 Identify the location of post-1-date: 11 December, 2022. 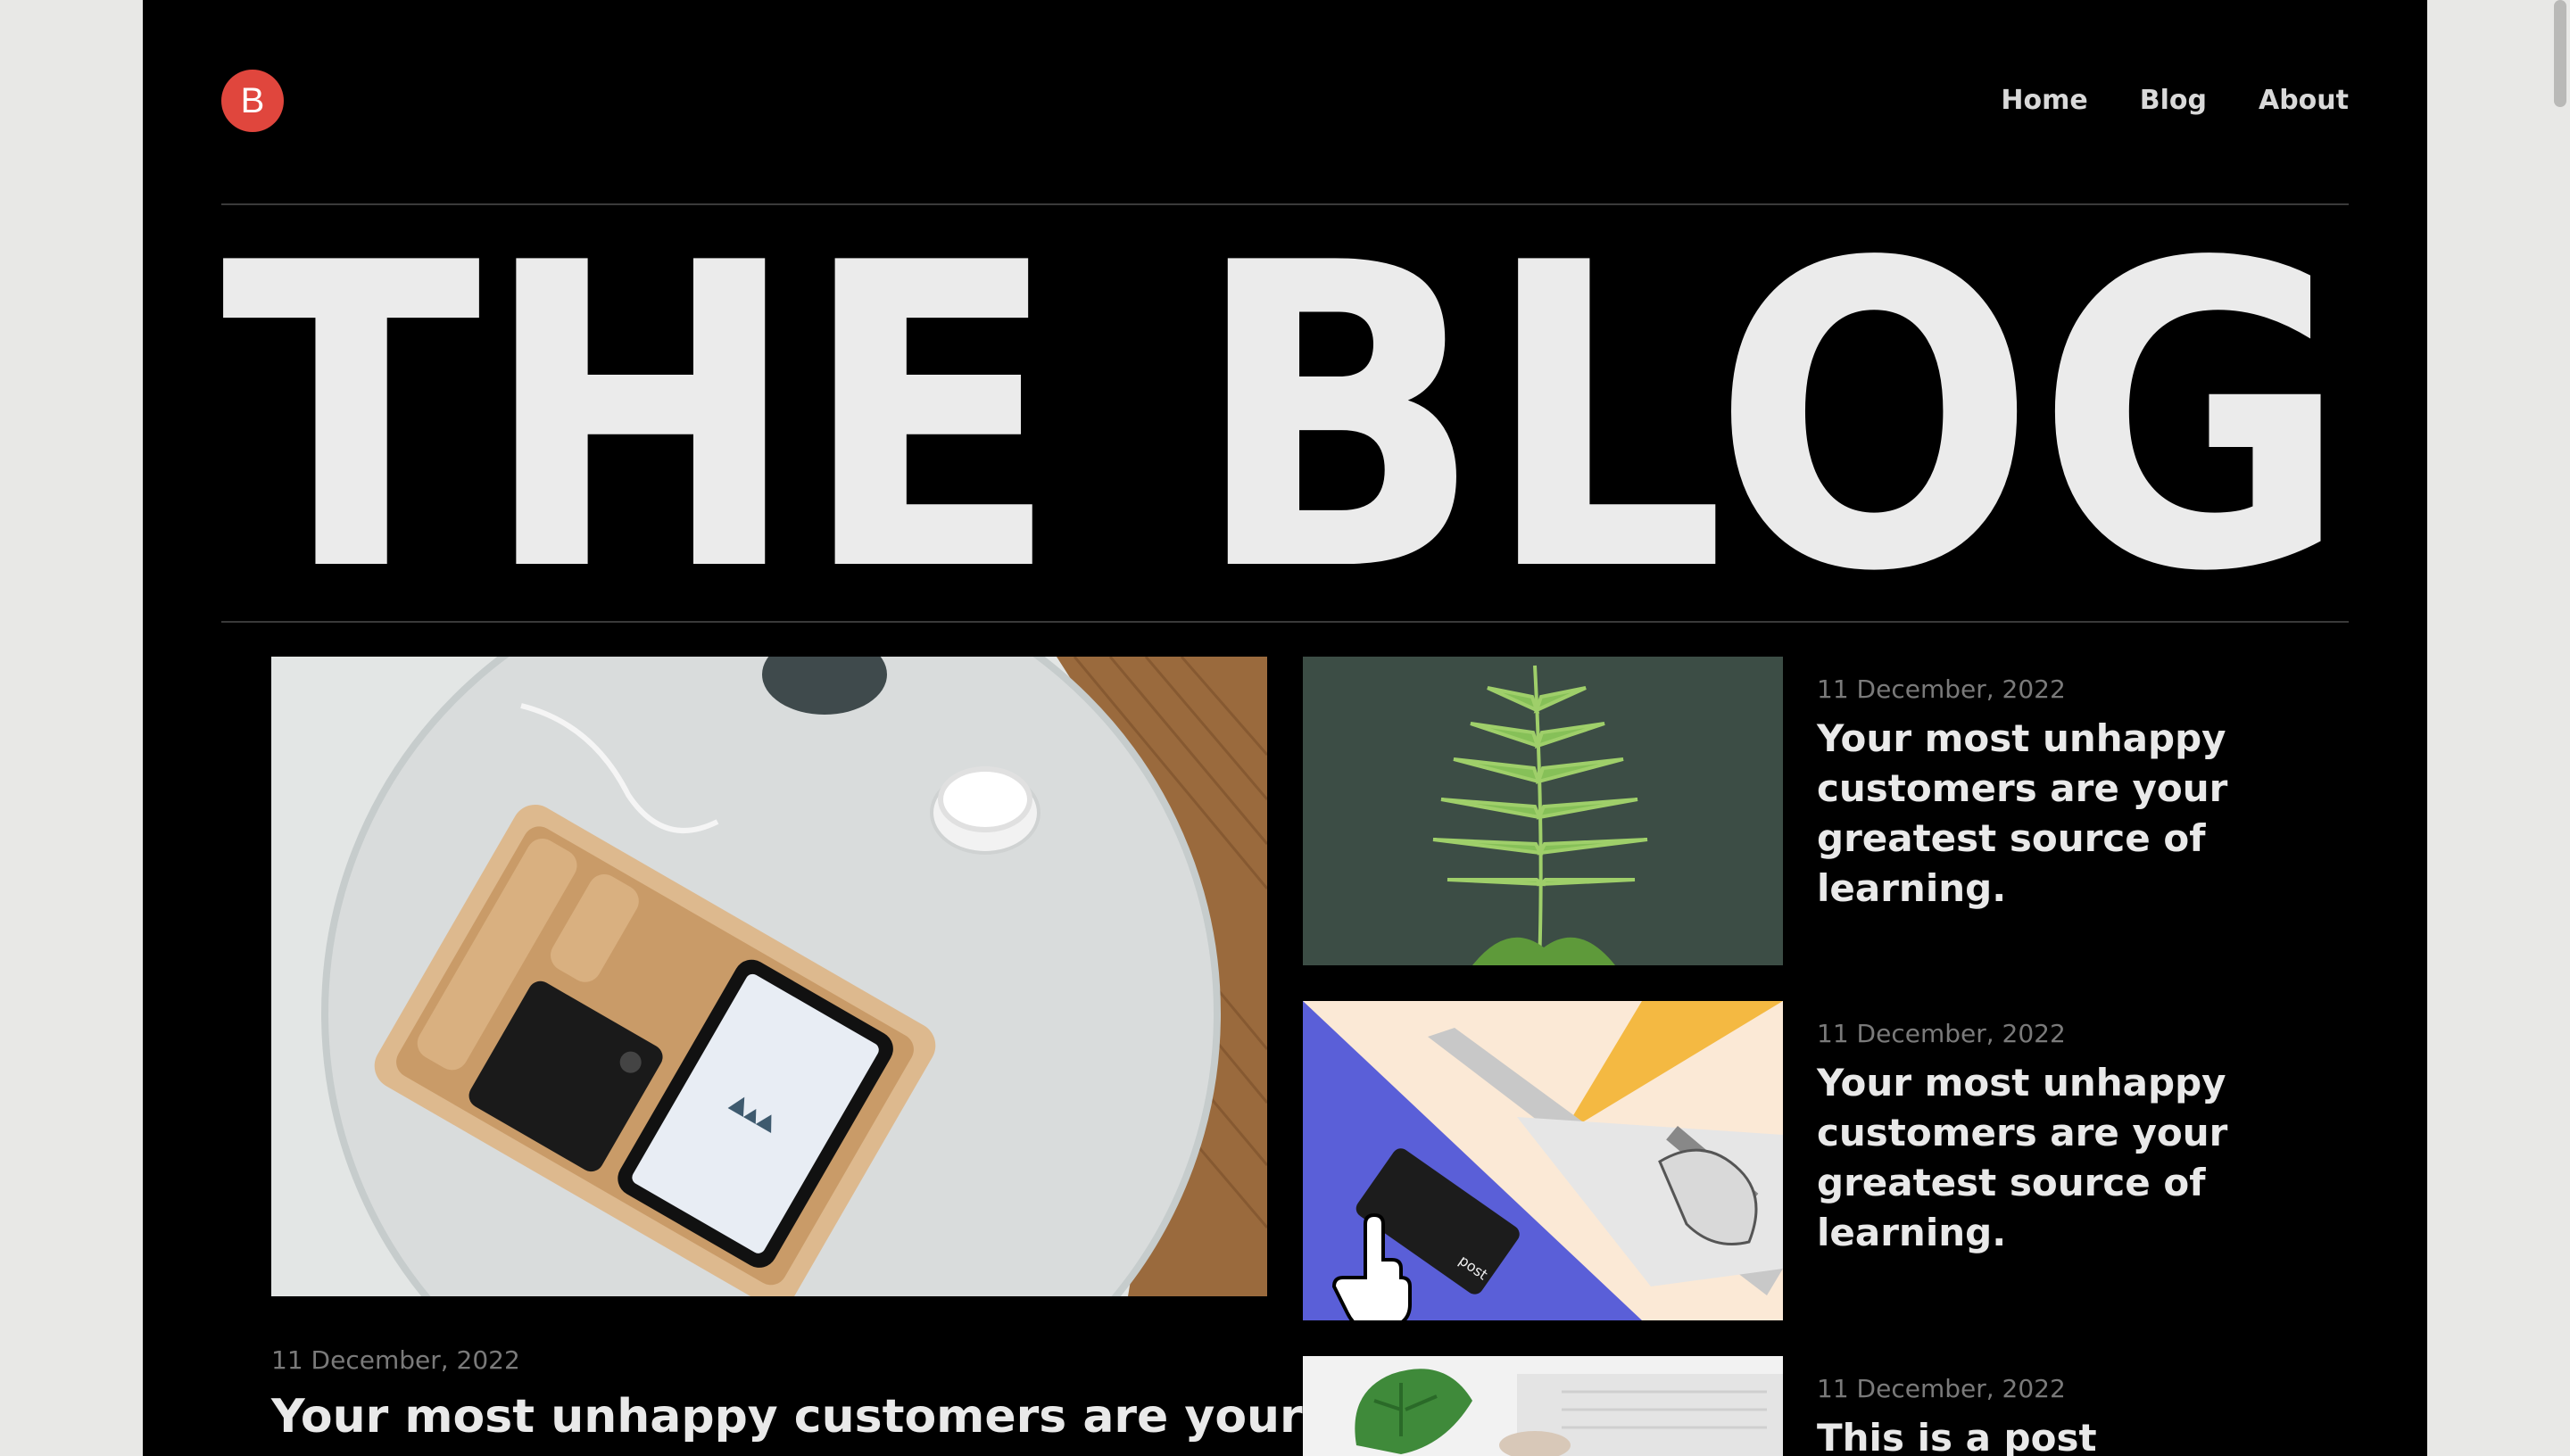
(1942, 689).